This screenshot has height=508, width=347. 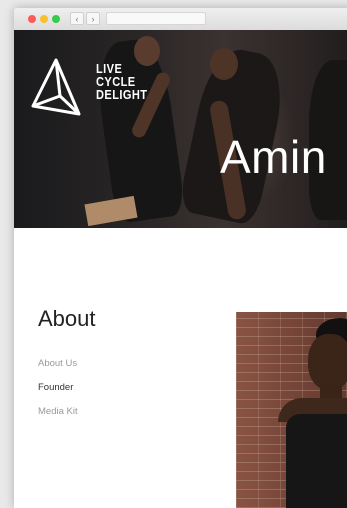 I want to click on sidebar-item-founder: Founder, so click(x=58, y=388).